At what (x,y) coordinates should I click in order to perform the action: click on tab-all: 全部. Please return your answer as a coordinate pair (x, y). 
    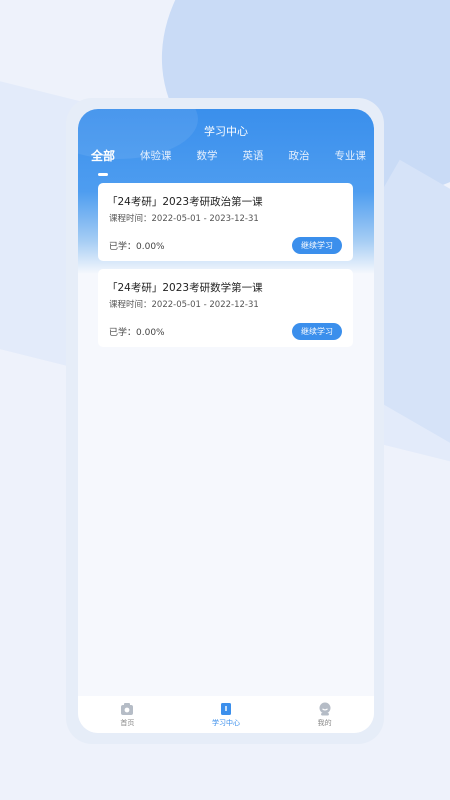
    Looking at the image, I should click on (103, 161).